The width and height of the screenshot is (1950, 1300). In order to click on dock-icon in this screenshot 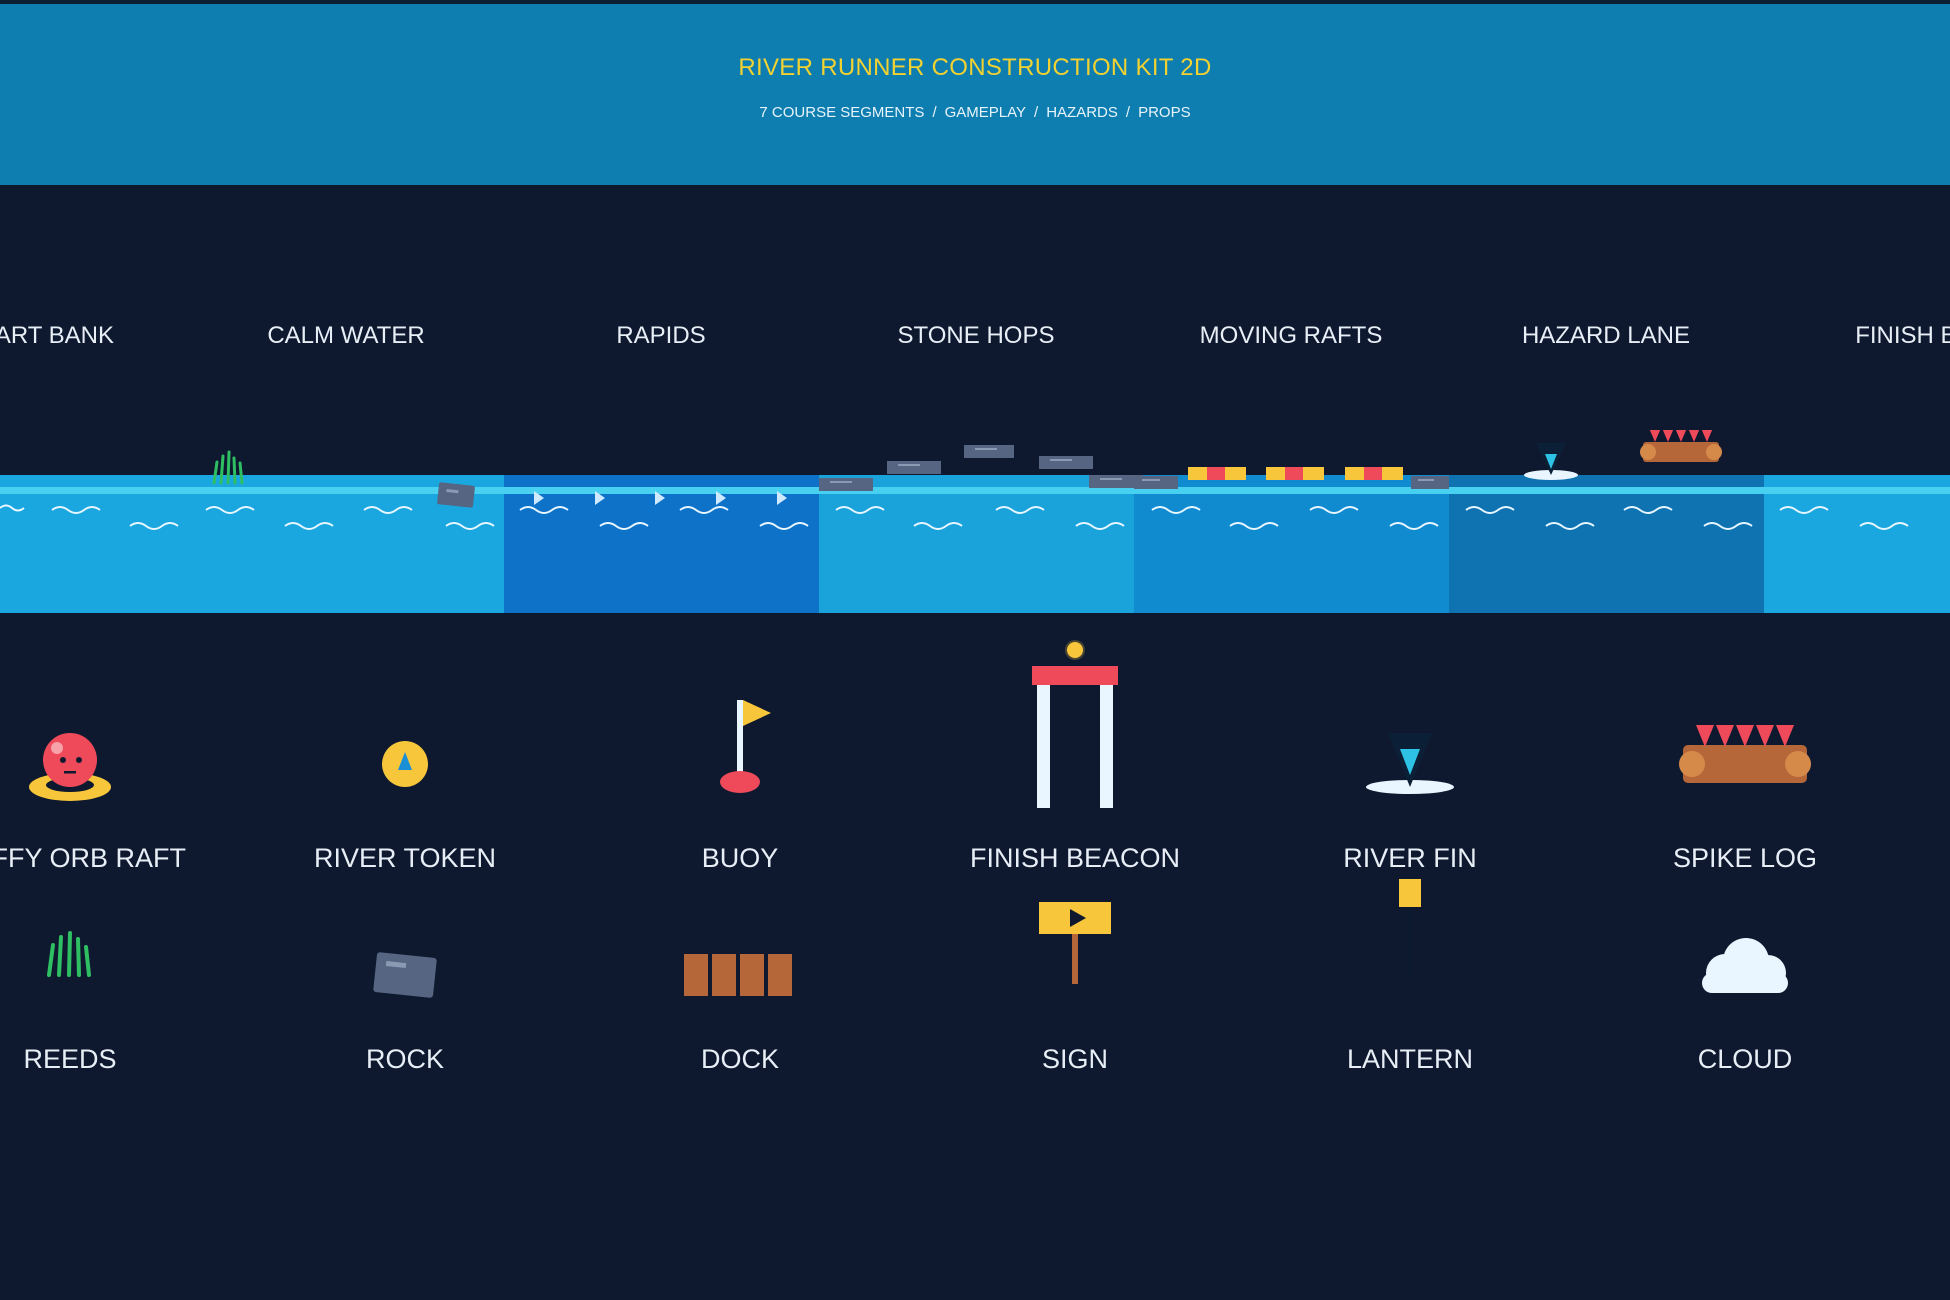, I will do `click(738, 975)`.